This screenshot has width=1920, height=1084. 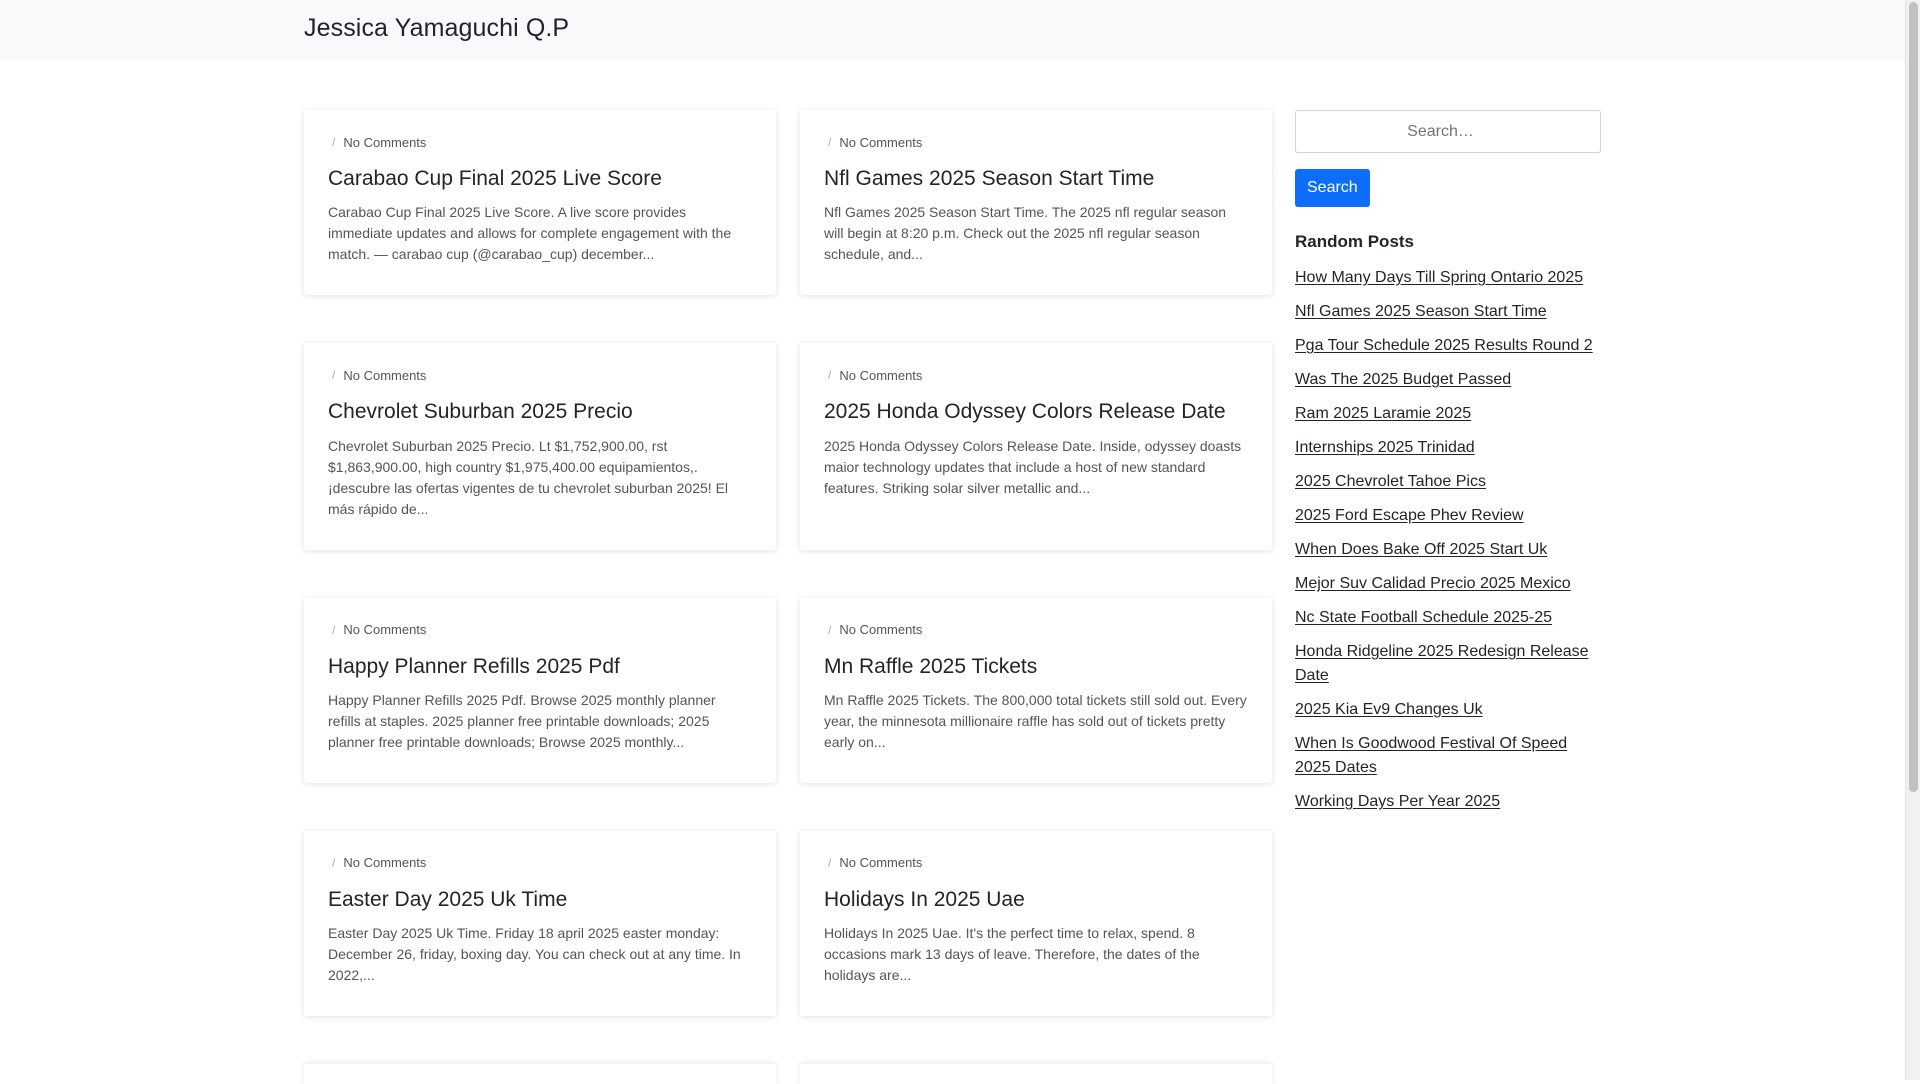 I want to click on page-scrollbar, so click(x=1912, y=540).